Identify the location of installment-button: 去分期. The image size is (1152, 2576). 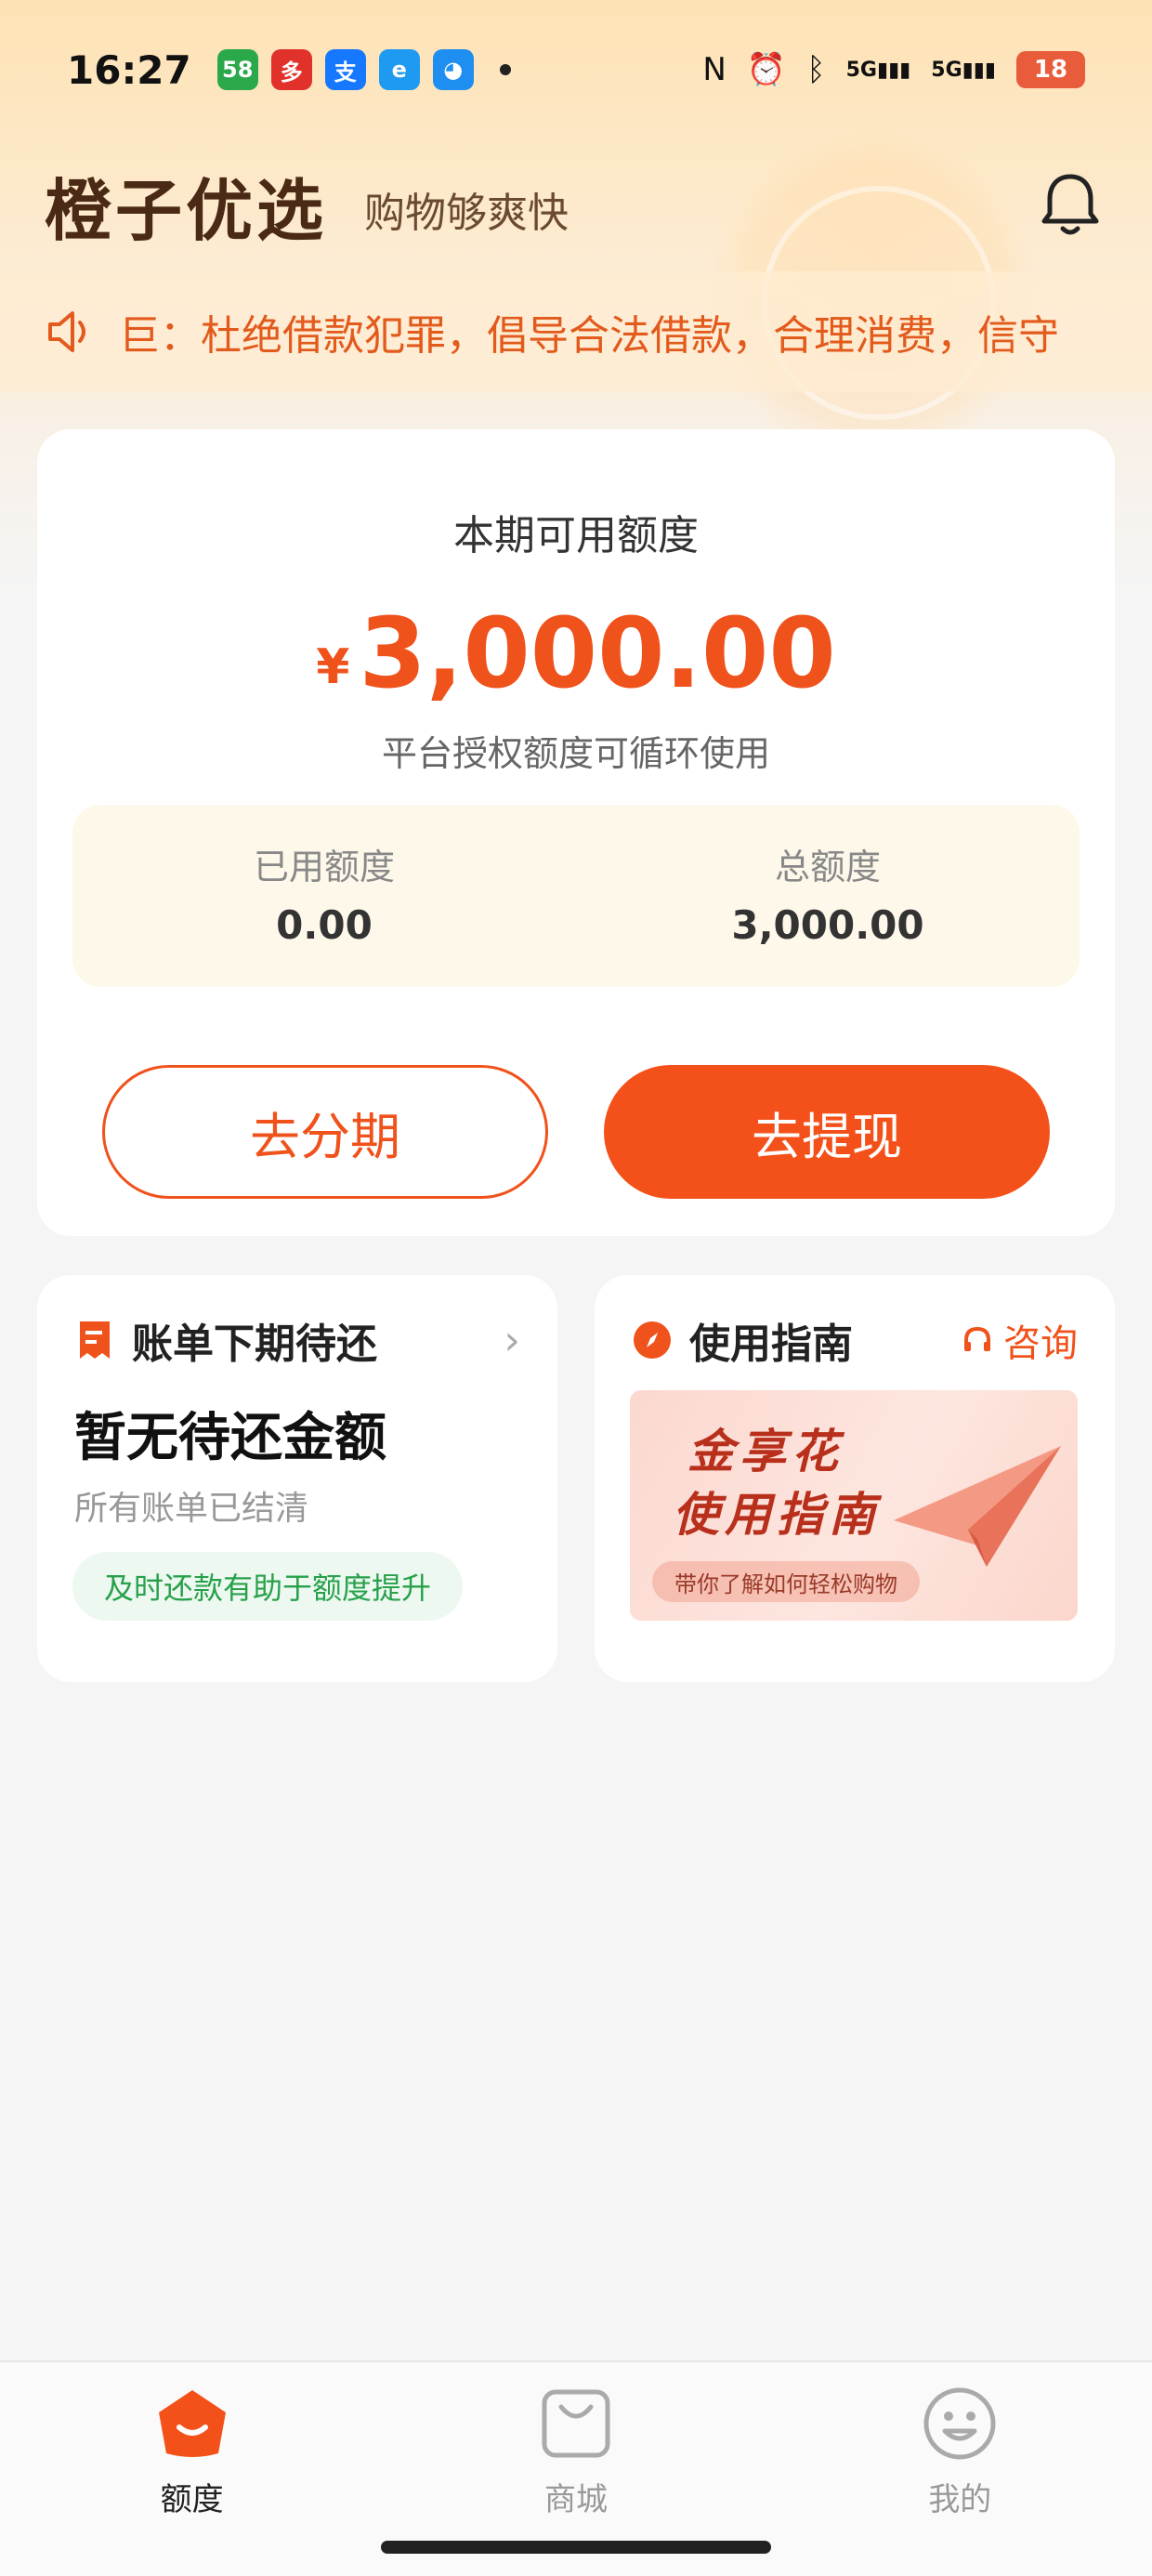
(325, 1132).